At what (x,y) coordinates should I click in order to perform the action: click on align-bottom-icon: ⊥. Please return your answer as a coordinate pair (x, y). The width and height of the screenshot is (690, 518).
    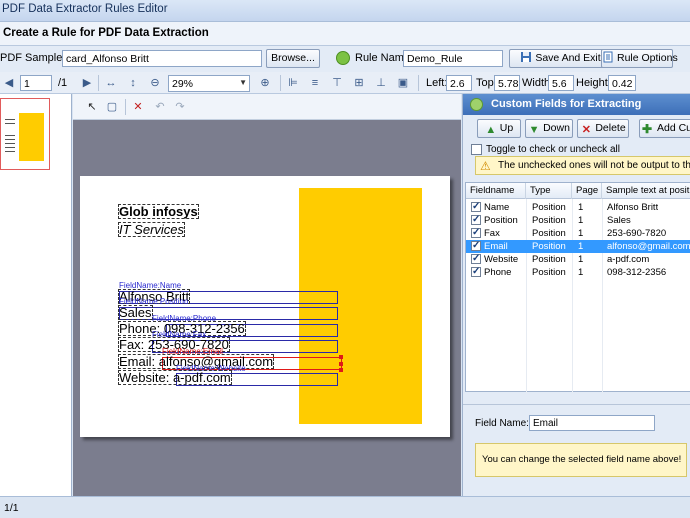
    Looking at the image, I should click on (381, 83).